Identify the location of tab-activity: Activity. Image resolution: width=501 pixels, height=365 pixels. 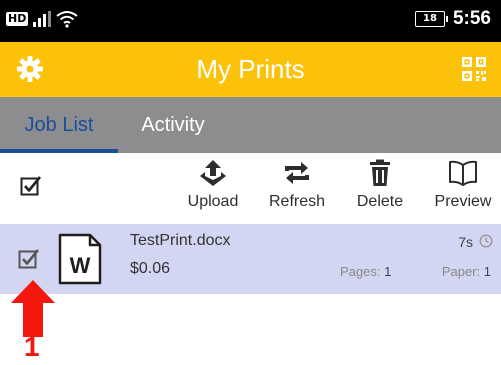
(173, 125).